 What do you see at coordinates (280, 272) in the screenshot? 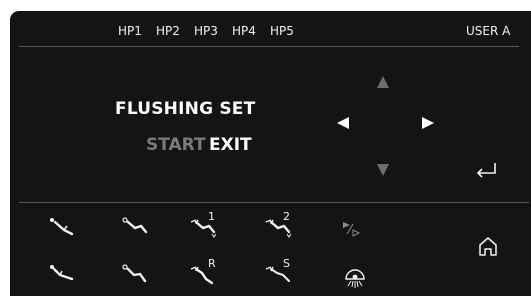
I see `instrument-8-icon: S` at bounding box center [280, 272].